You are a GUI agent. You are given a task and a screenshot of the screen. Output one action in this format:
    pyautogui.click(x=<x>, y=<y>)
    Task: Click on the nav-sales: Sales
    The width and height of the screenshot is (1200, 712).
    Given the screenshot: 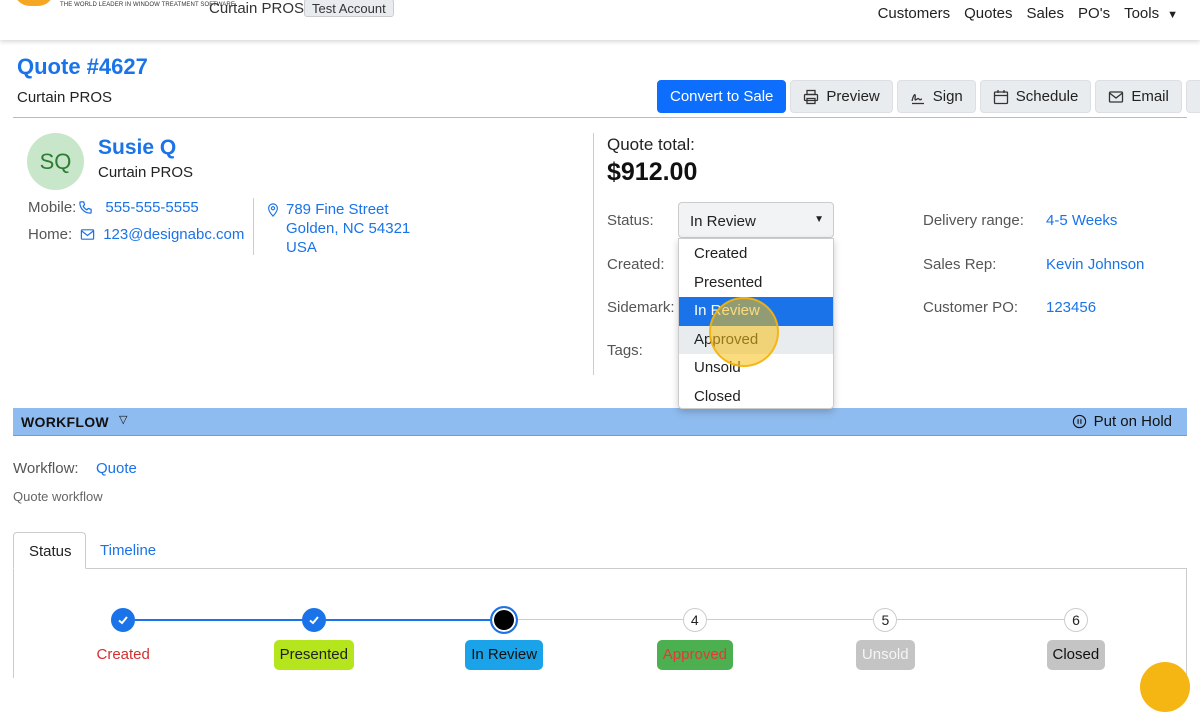 What is the action you would take?
    pyautogui.click(x=1046, y=13)
    